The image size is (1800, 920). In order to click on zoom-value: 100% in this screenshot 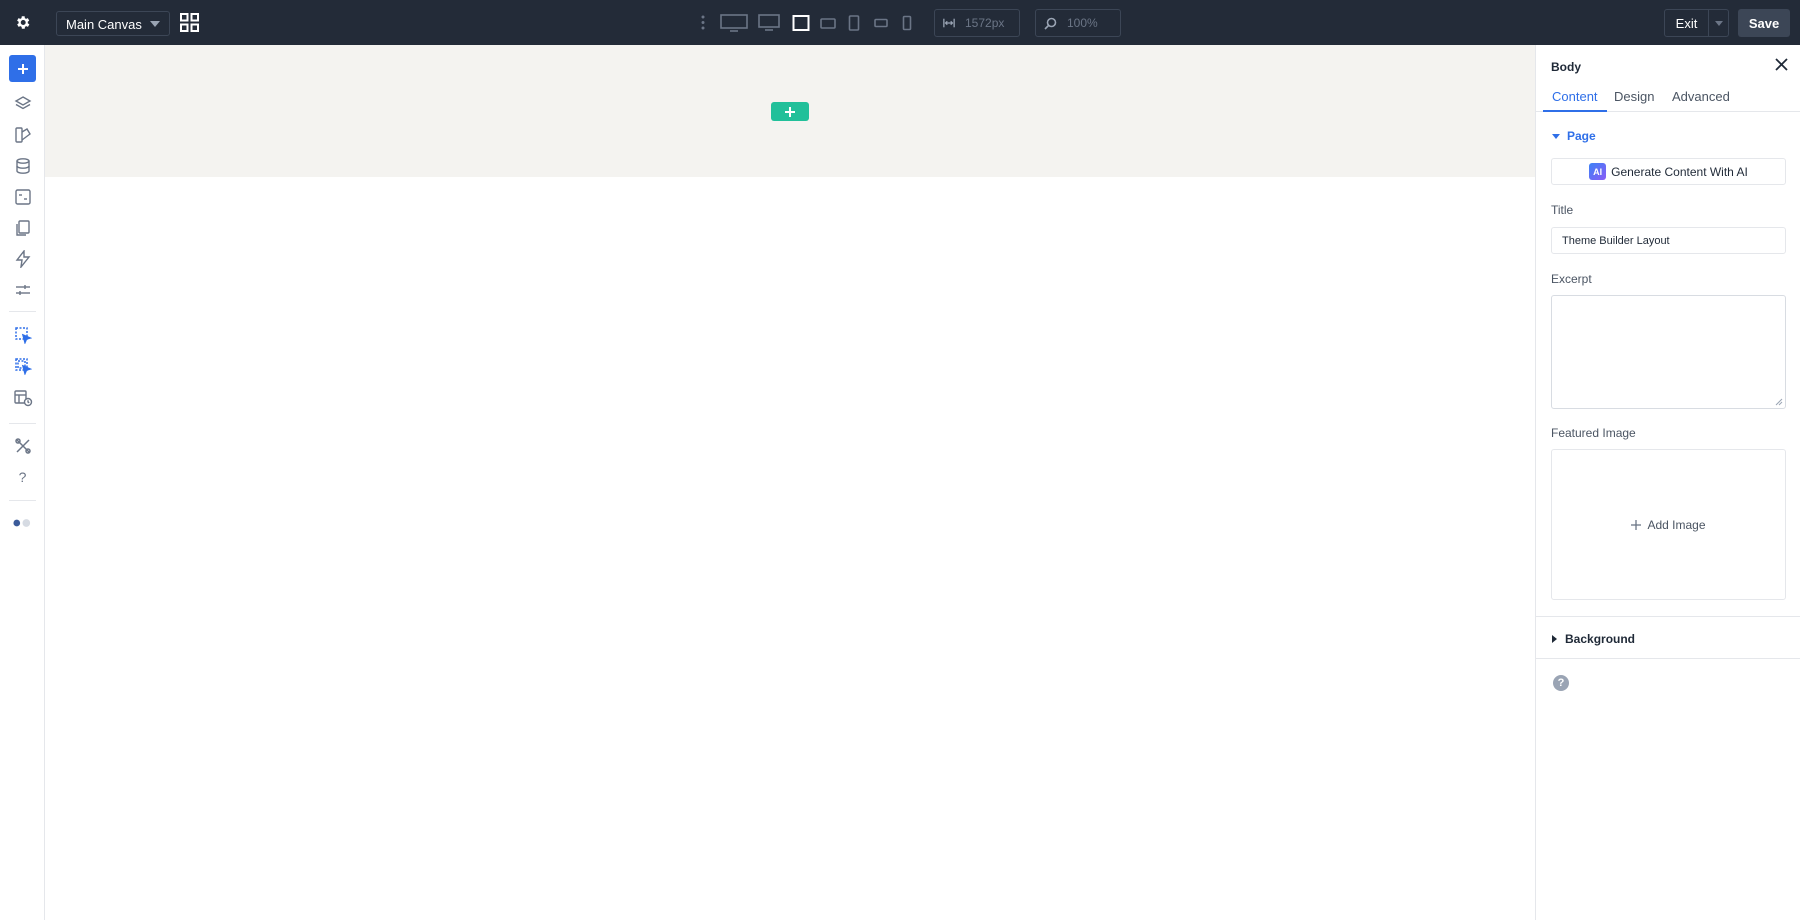, I will do `click(1082, 23)`.